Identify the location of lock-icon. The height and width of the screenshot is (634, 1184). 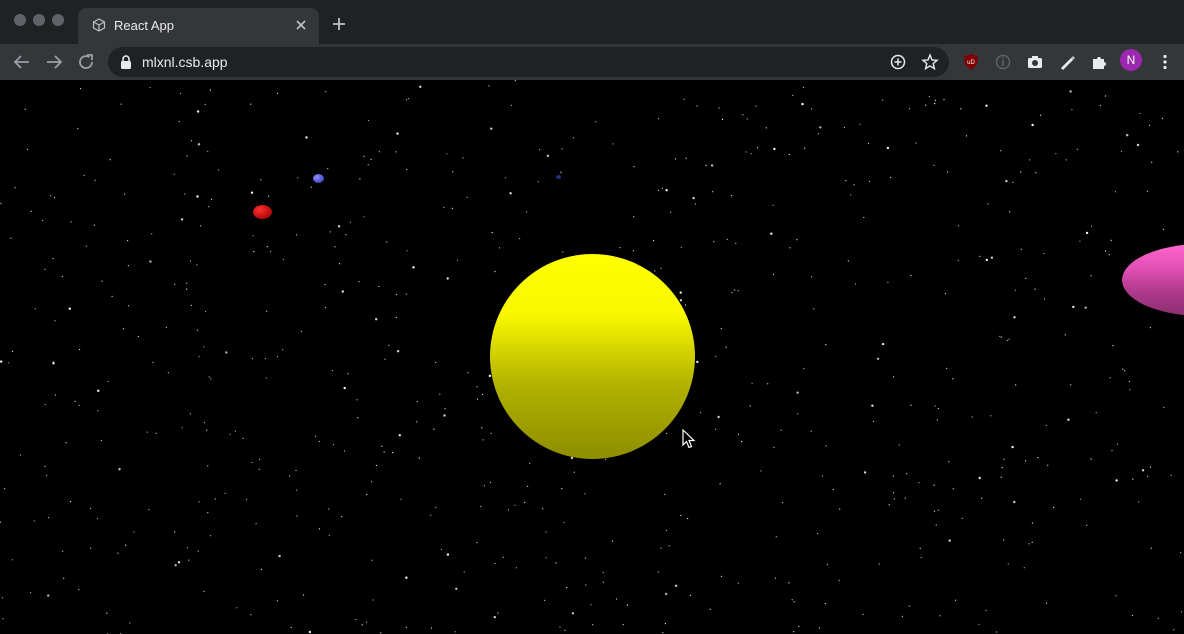
(126, 62).